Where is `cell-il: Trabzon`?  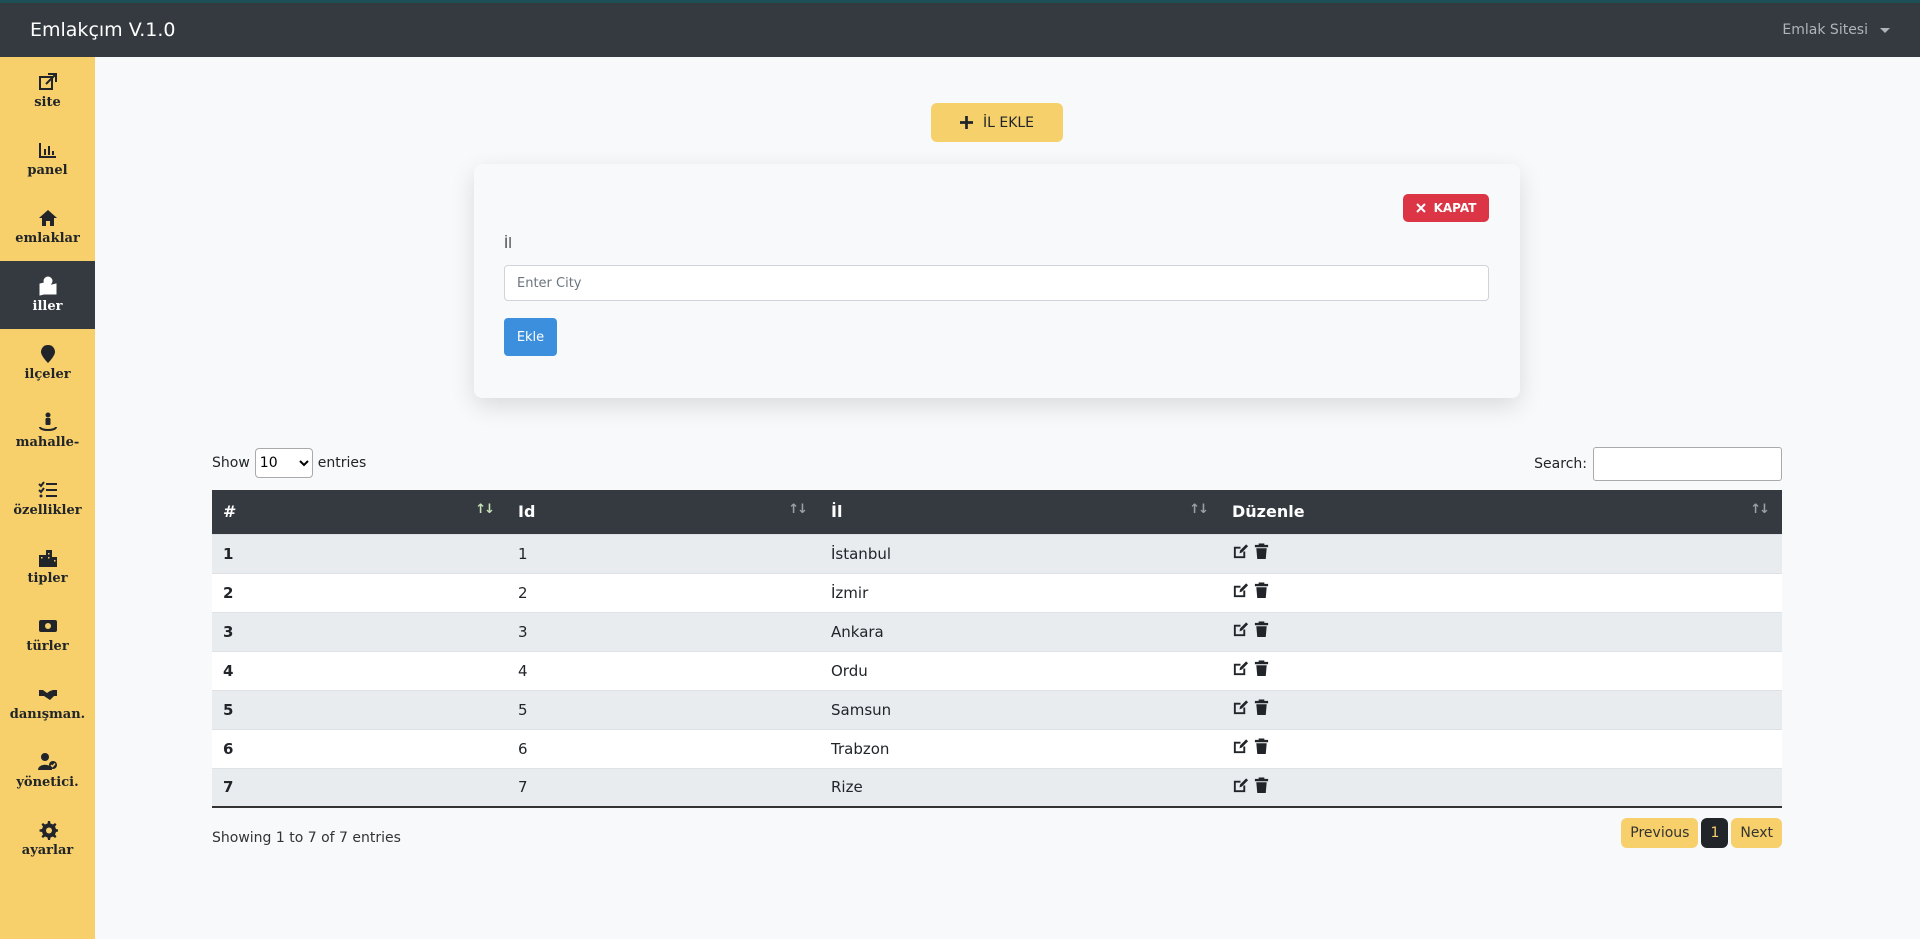
cell-il: Trabzon is located at coordinates (1020, 748).